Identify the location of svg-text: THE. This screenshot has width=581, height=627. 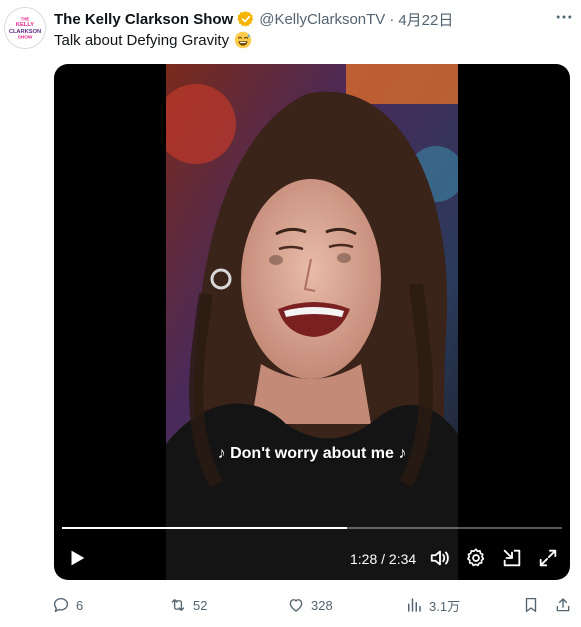
(25, 18).